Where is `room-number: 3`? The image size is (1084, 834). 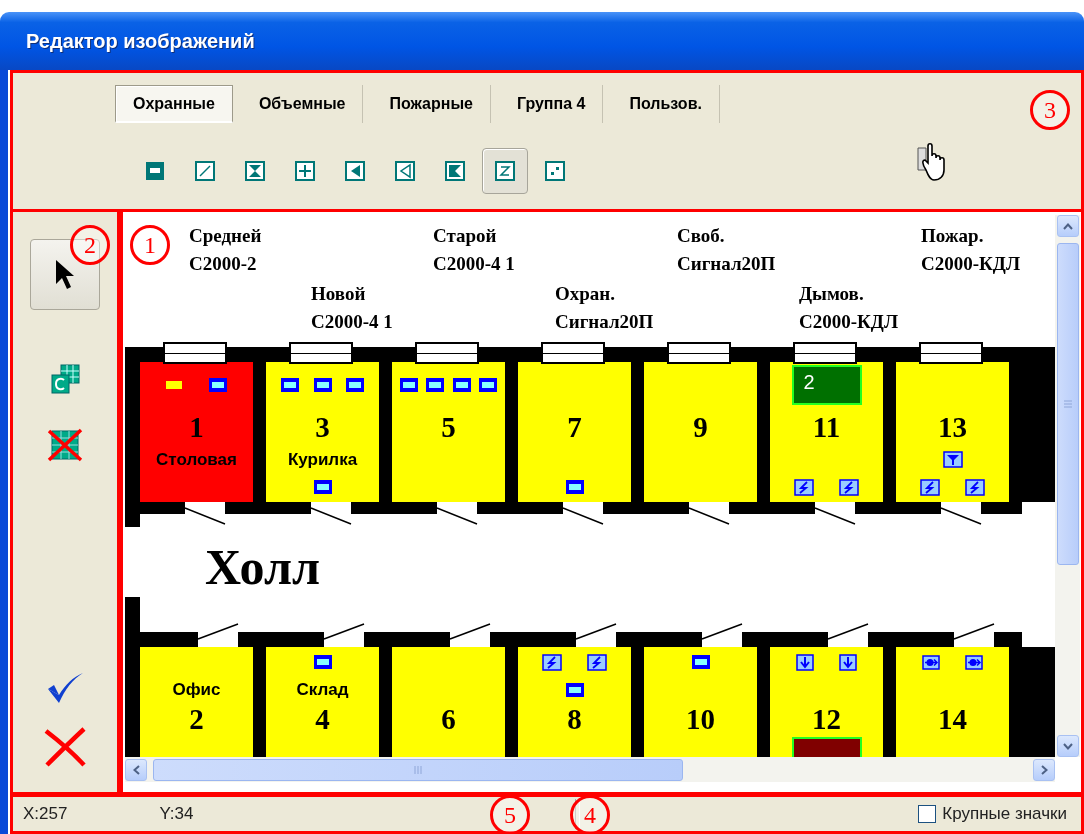
room-number: 3 is located at coordinates (322, 427).